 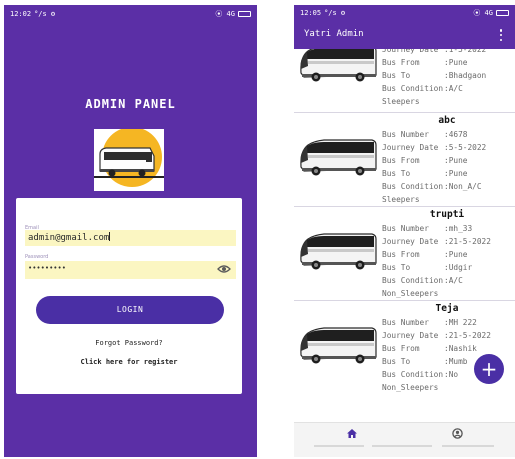 What do you see at coordinates (404, 13) in the screenshot?
I see `status-bar: 12:05 °/s ⚙ ⦿ 4G` at bounding box center [404, 13].